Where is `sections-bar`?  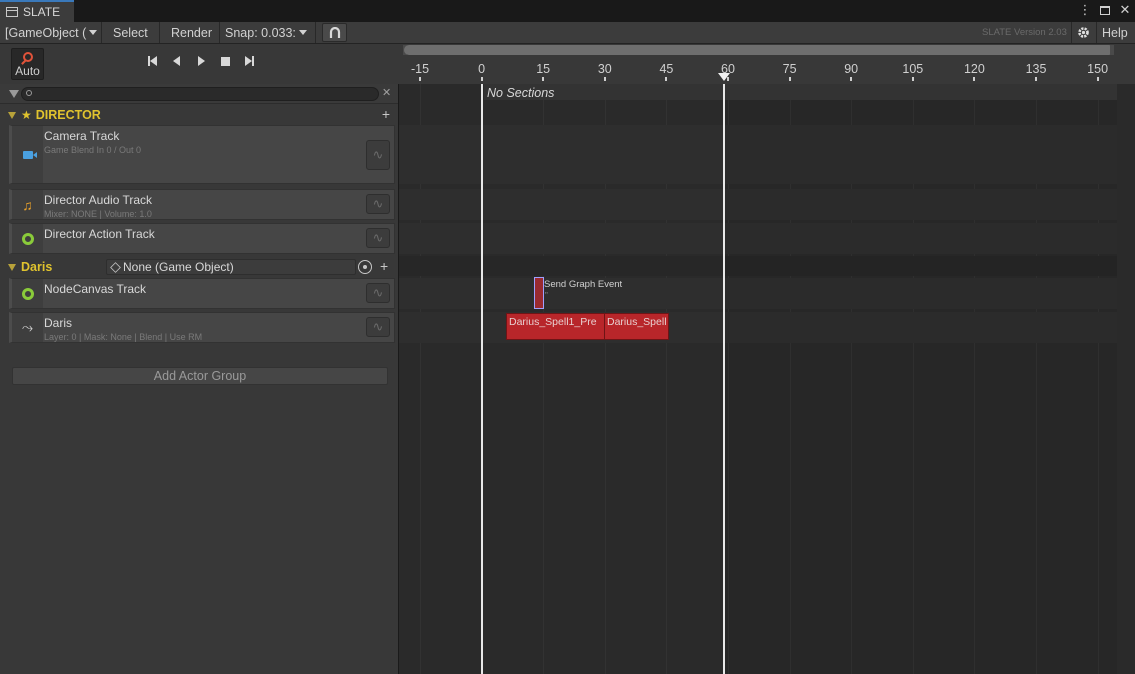
sections-bar is located at coordinates (800, 92).